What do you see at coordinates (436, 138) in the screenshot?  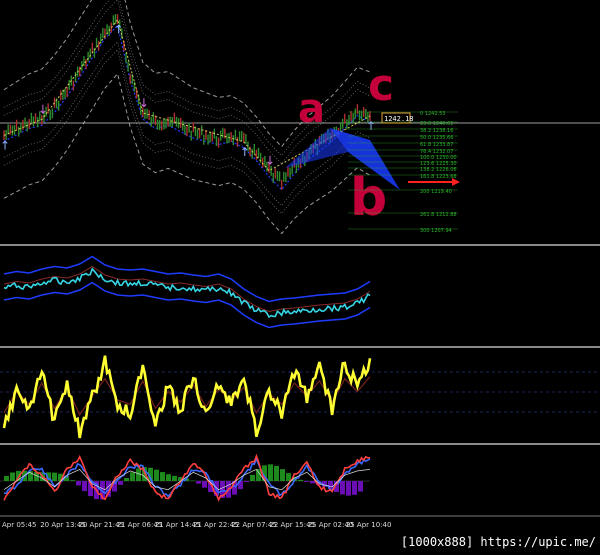 I see `fib-level-label: 50.0 1235.66` at bounding box center [436, 138].